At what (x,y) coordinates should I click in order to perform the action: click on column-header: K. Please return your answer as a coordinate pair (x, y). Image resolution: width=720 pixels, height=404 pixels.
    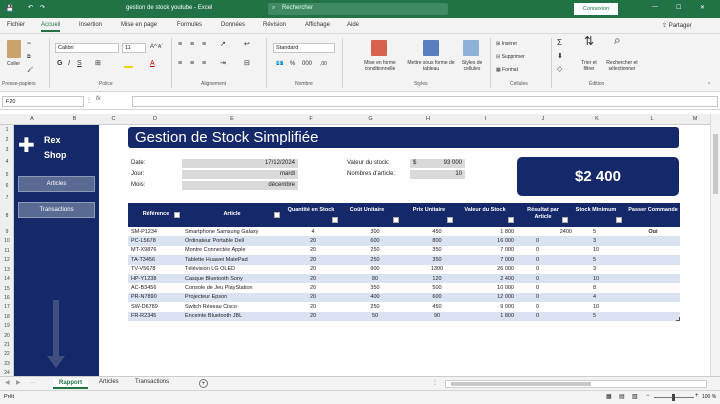
    Looking at the image, I should click on (597, 119).